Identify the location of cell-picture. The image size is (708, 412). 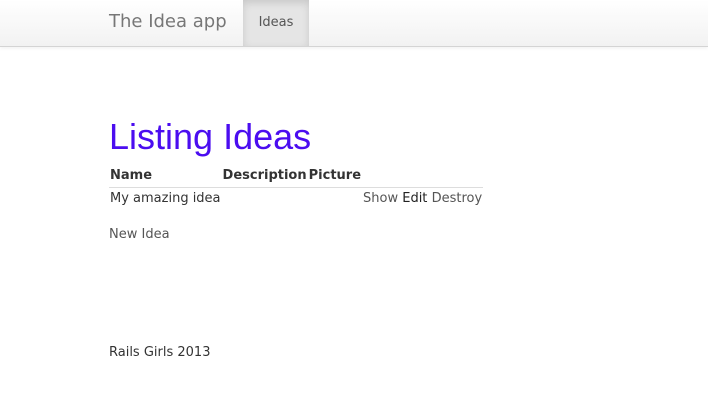
(335, 199).